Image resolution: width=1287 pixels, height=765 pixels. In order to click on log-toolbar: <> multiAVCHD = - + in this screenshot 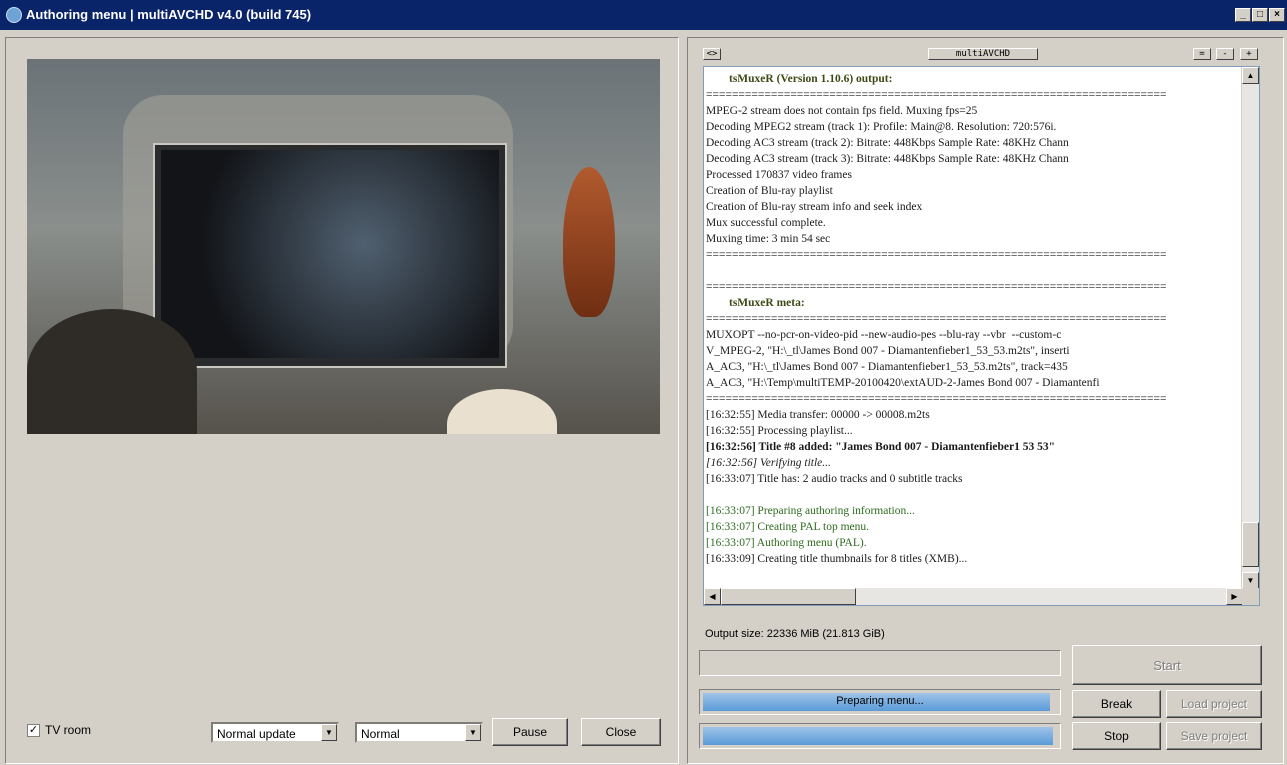, I will do `click(981, 55)`.